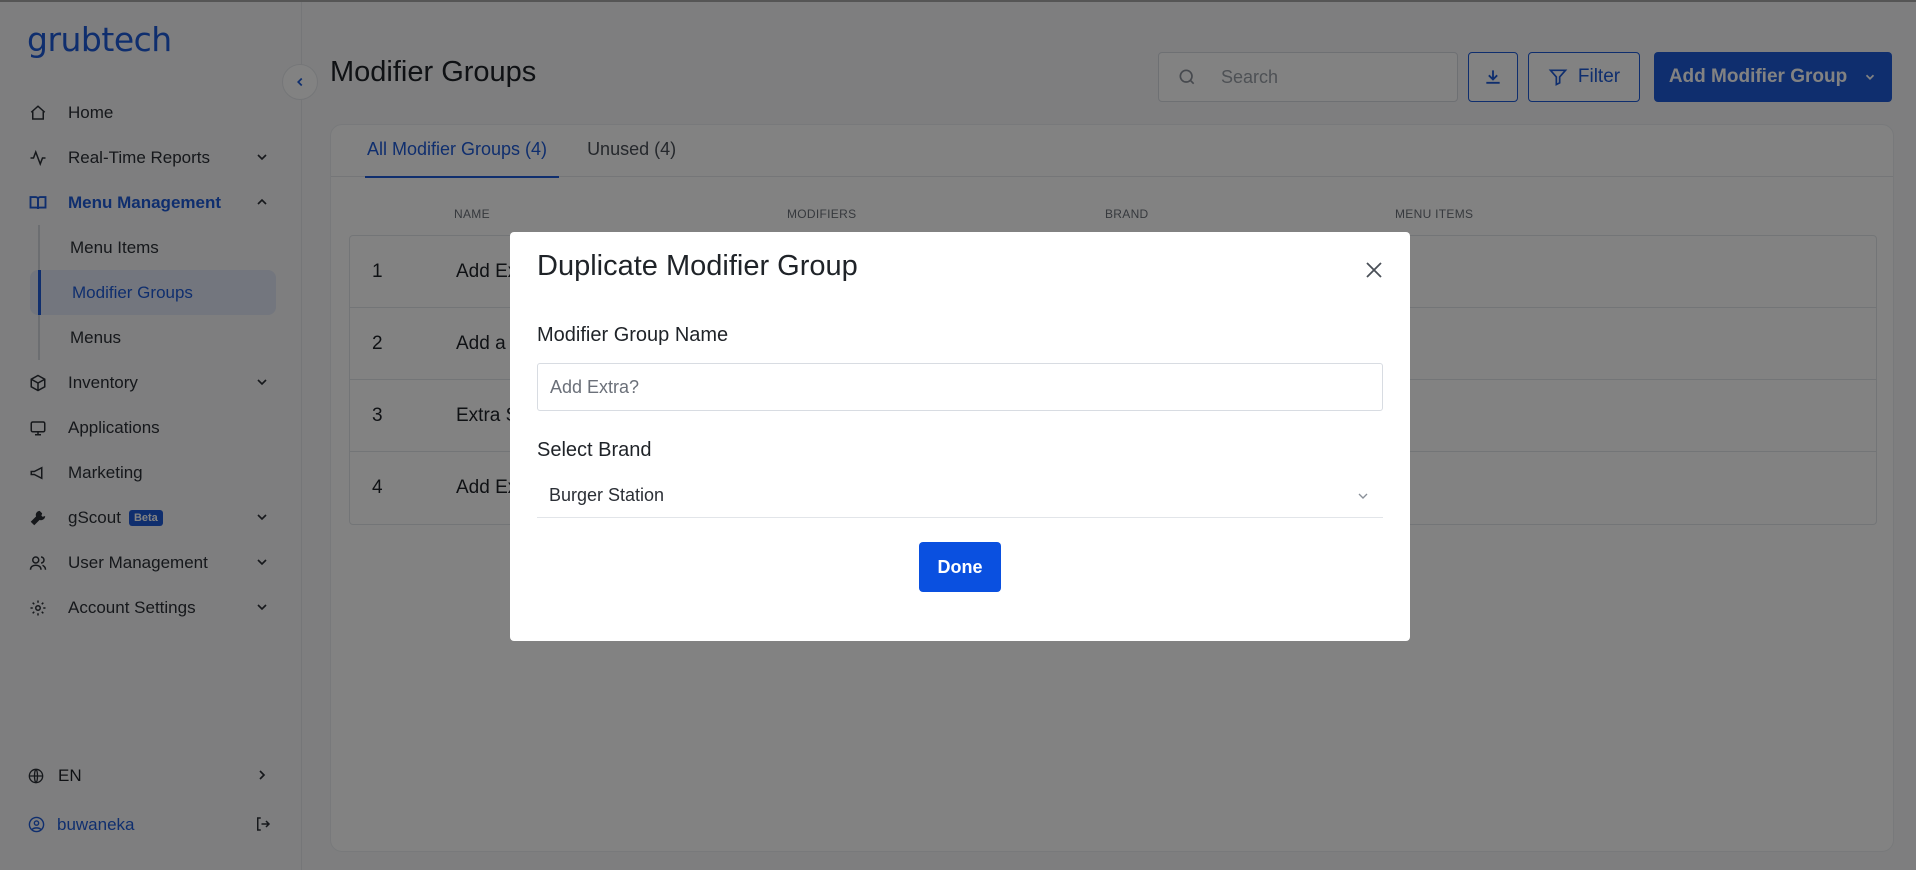 The image size is (1916, 870). I want to click on modifier-group-name-label: Modifier Group Name, so click(633, 335).